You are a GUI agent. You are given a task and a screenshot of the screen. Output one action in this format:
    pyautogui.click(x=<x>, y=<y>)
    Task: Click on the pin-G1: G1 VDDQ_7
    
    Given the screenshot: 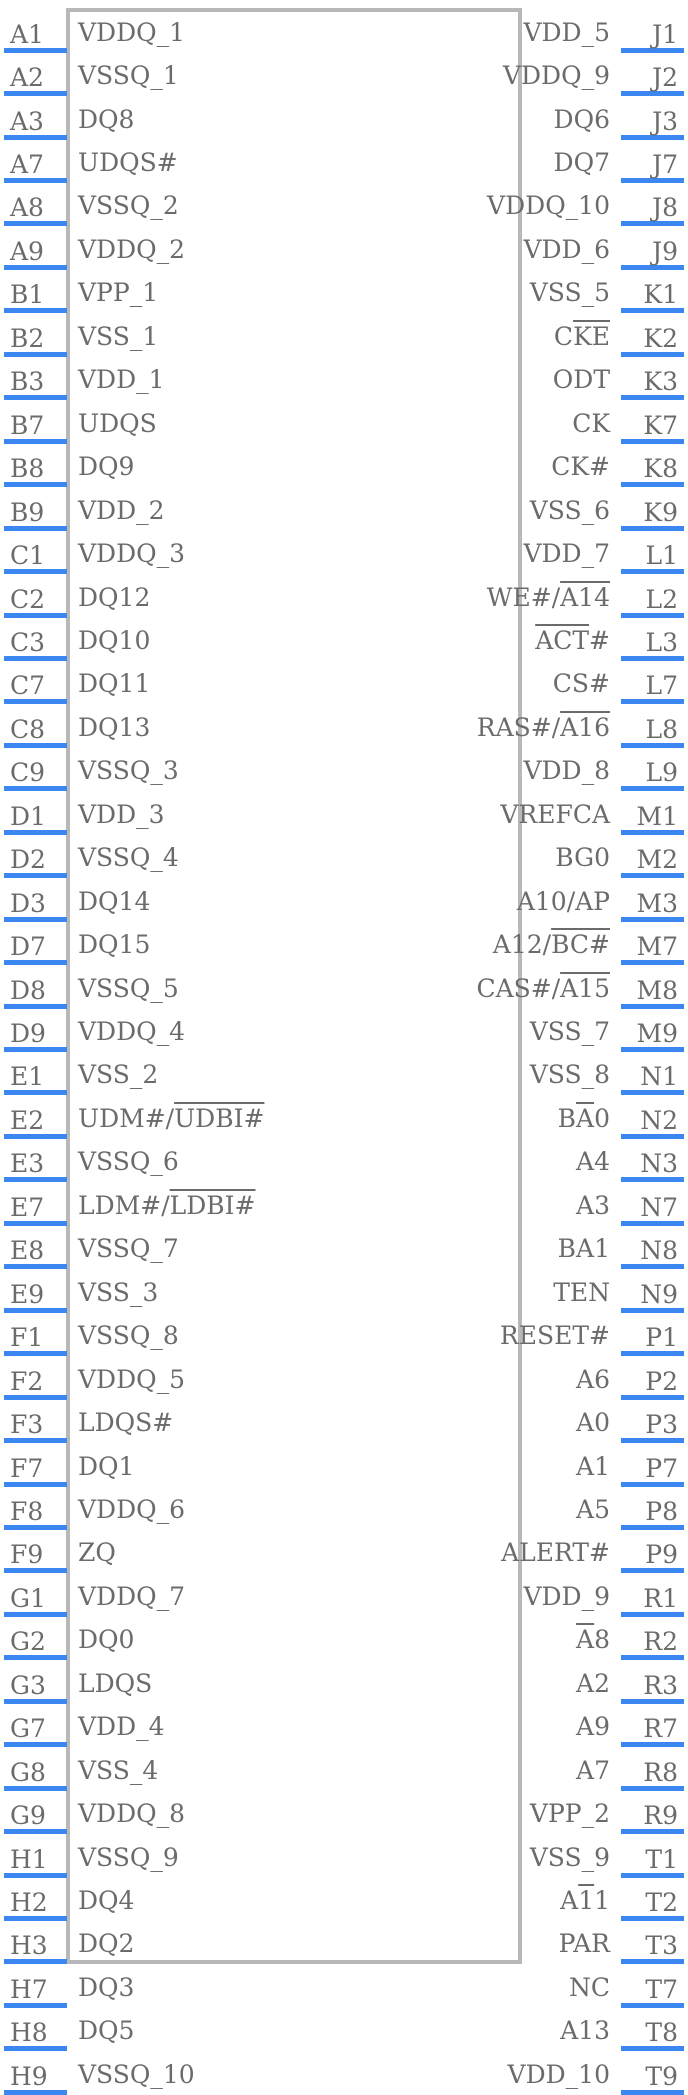 What is the action you would take?
    pyautogui.click(x=172, y=1595)
    